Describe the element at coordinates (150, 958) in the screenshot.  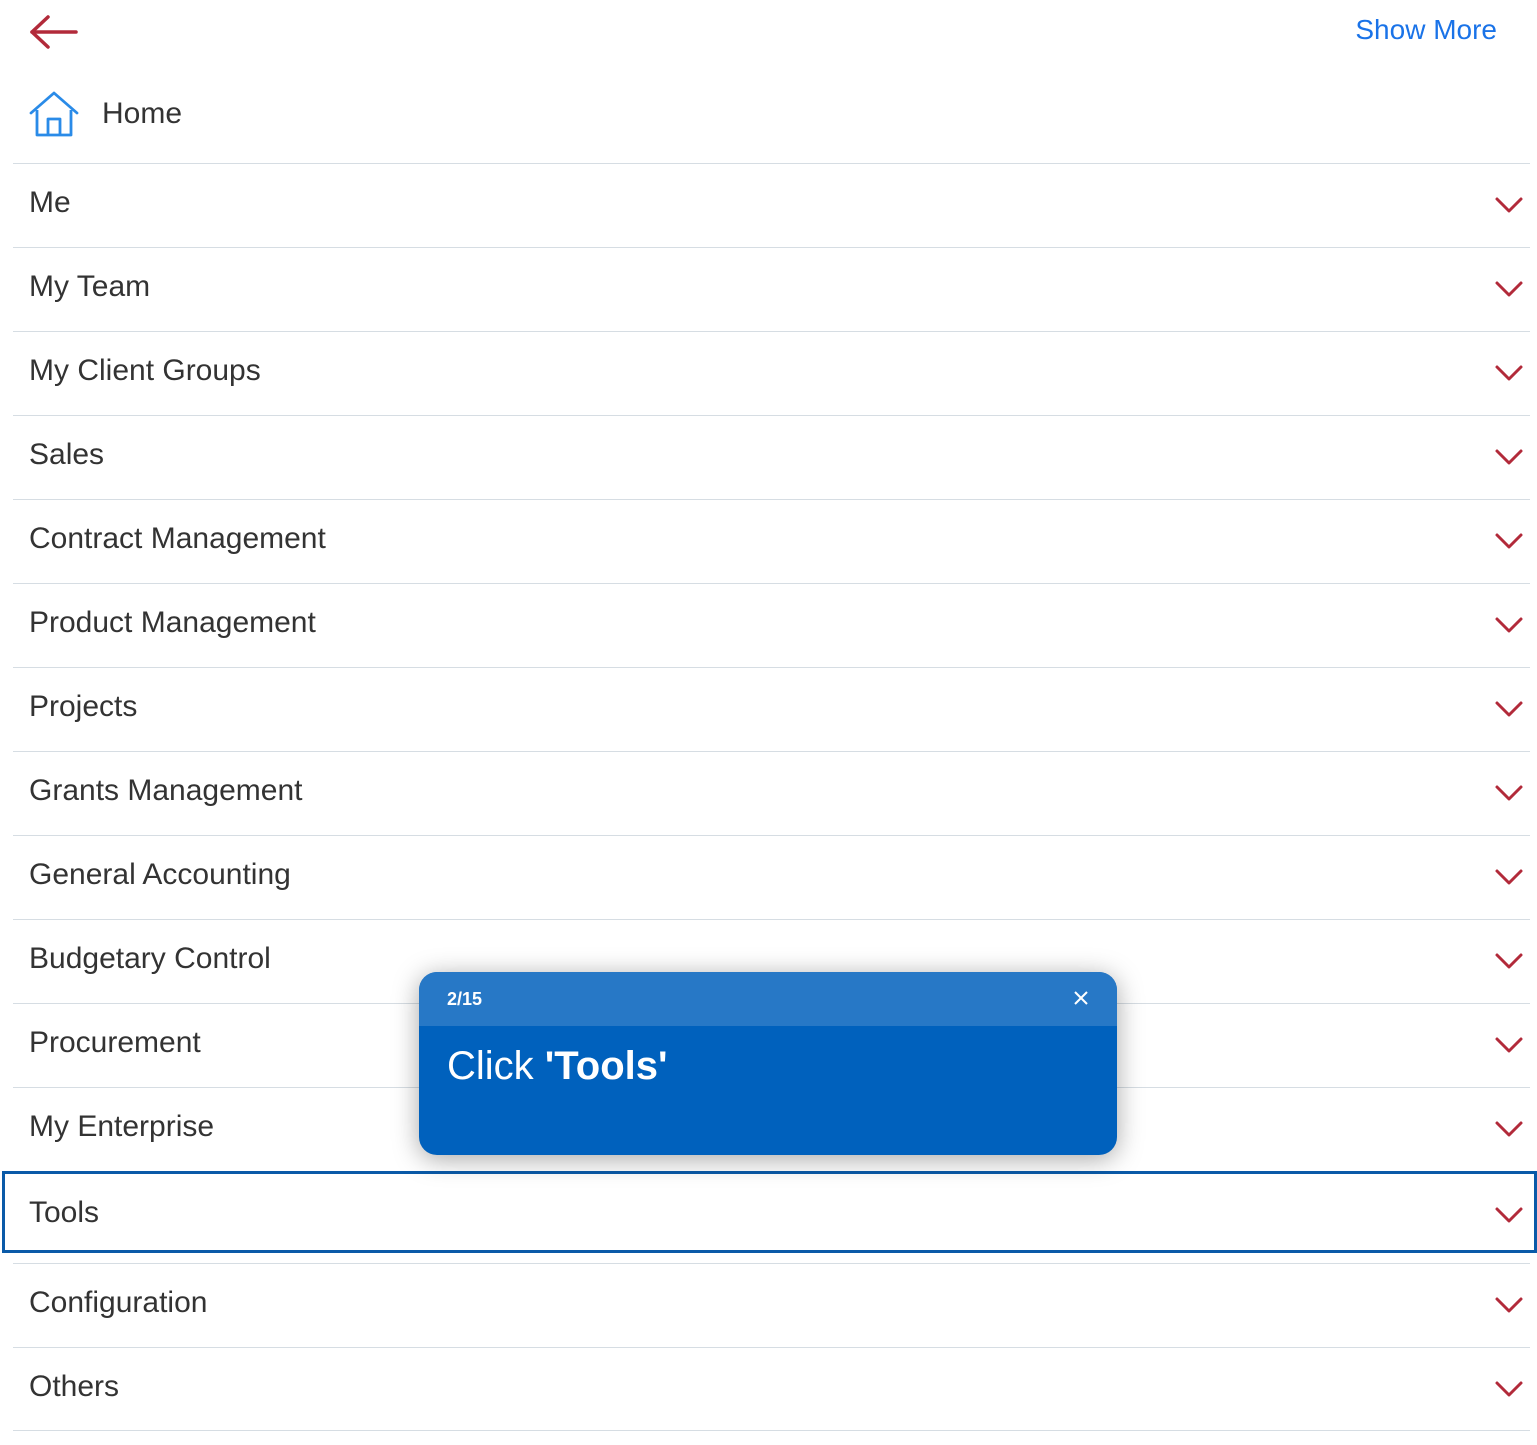
I see `menu-item-label: Budgetary Control` at that location.